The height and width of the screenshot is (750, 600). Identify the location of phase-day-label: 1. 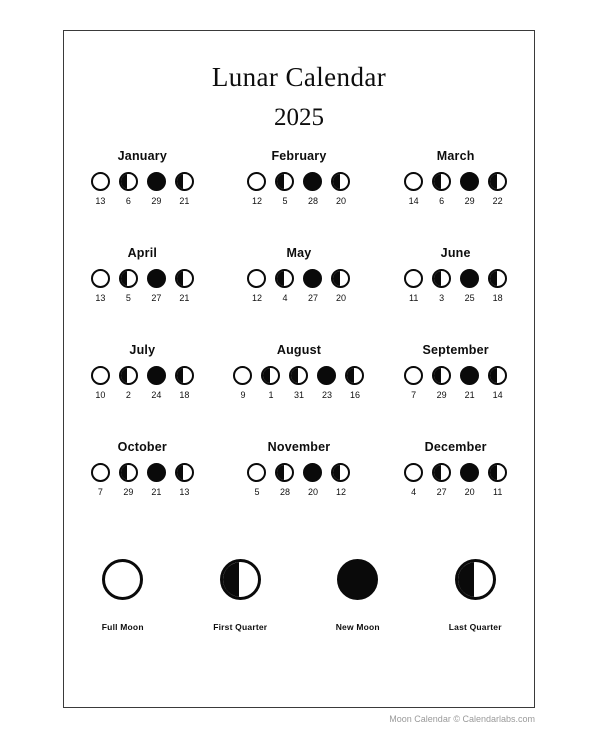
(271, 395).